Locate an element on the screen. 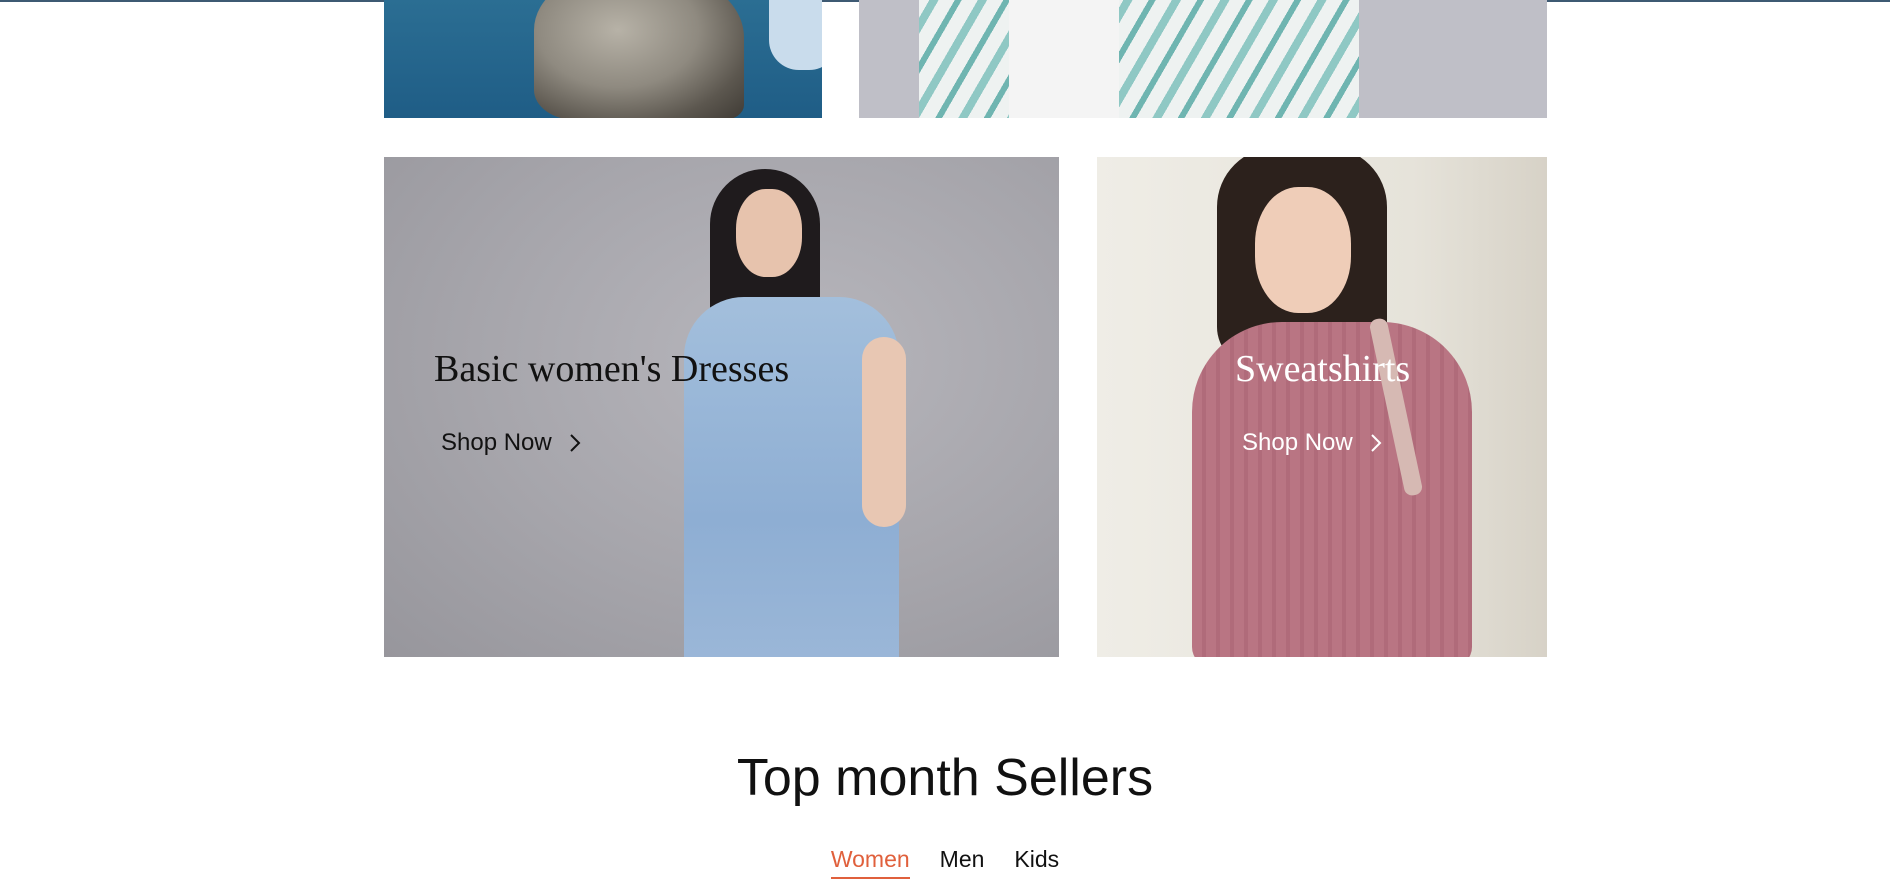  seller-category-tabs: Women Men Kids is located at coordinates (945, 862).